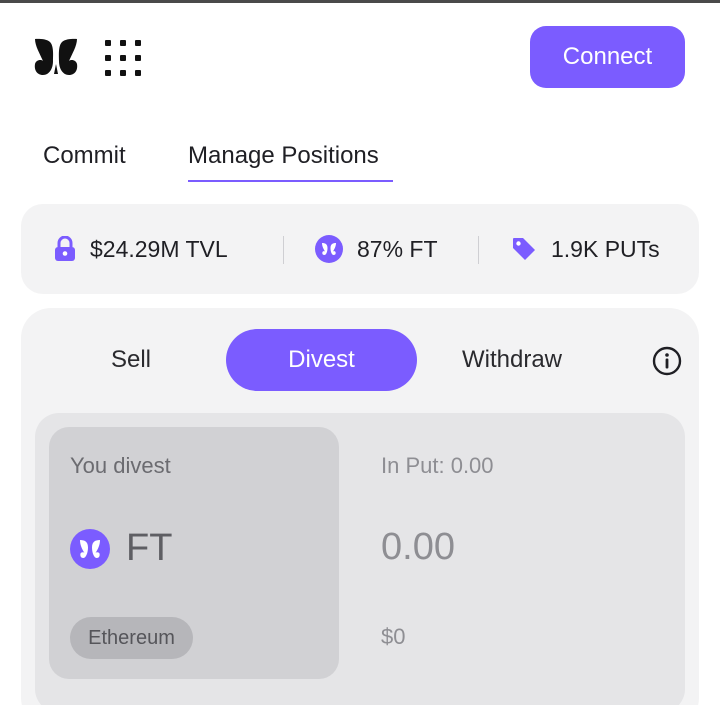 This screenshot has height=705, width=720. I want to click on stat-tvl-text: $24.29M TVL, so click(159, 248).